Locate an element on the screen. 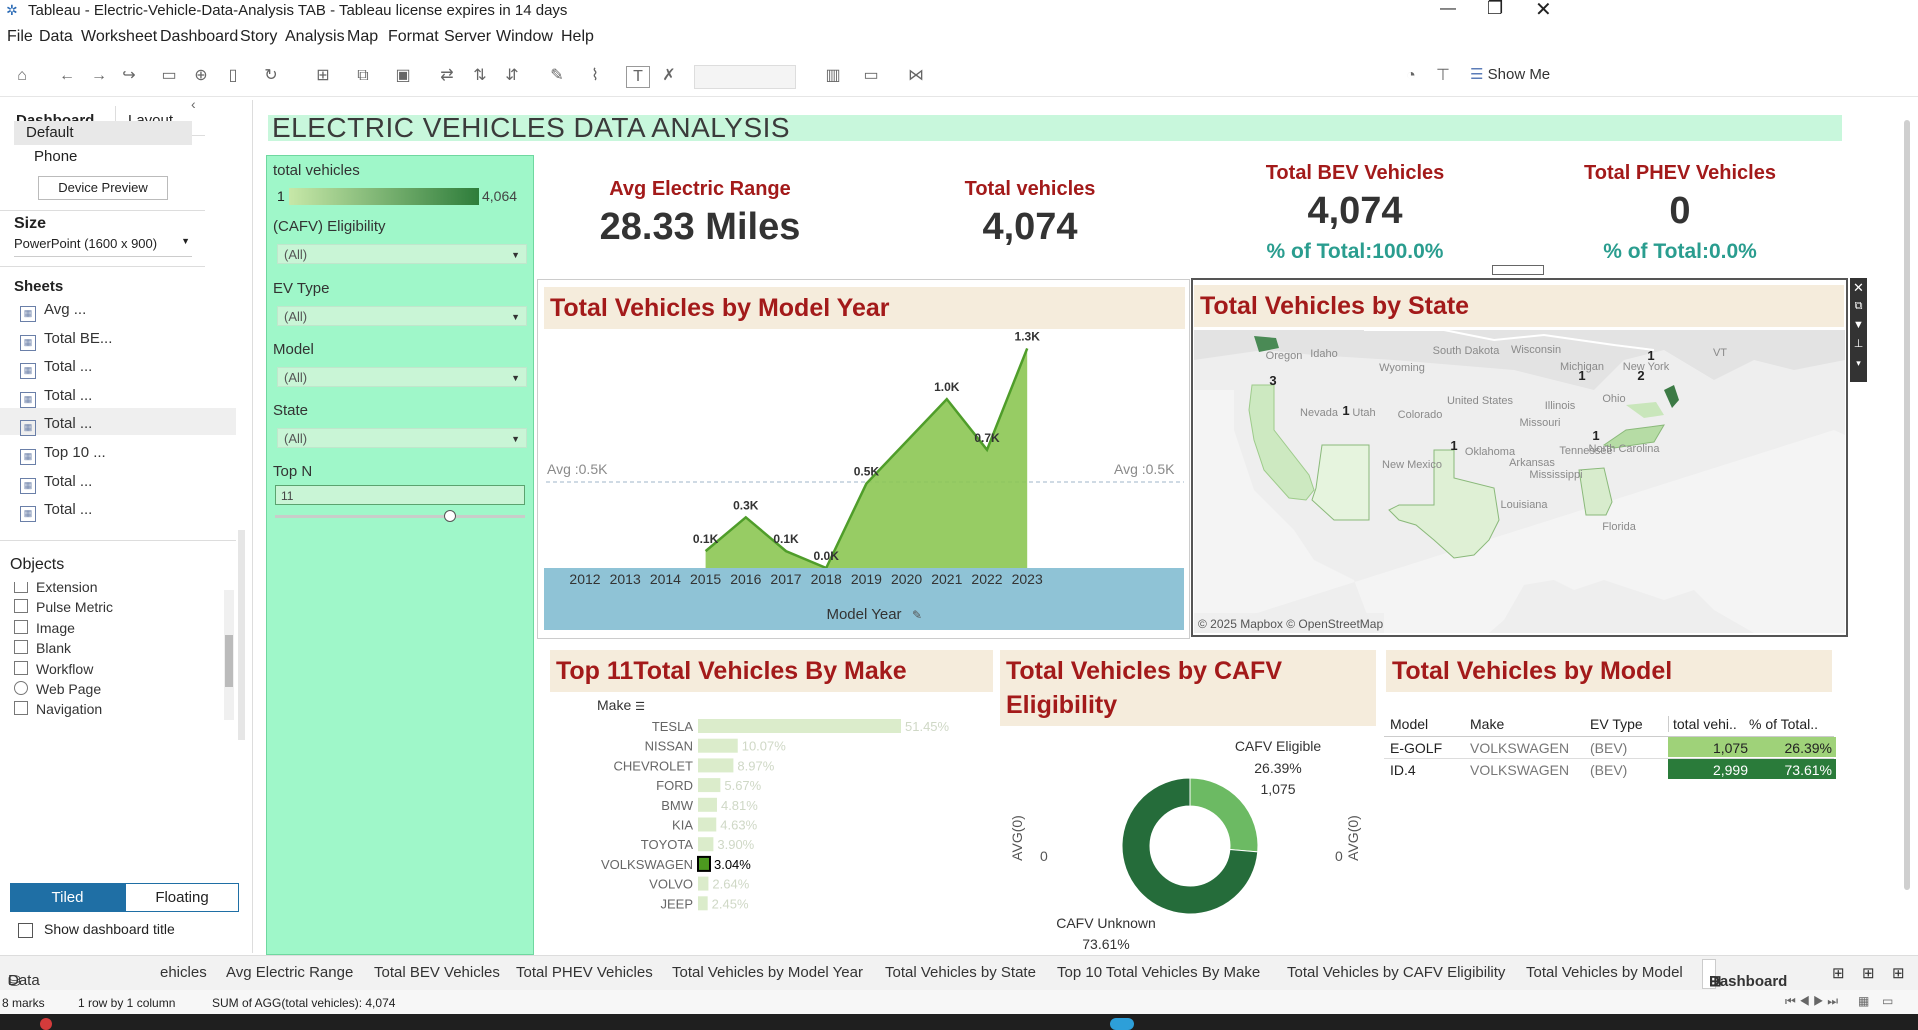  menu-file: File is located at coordinates (20, 37).